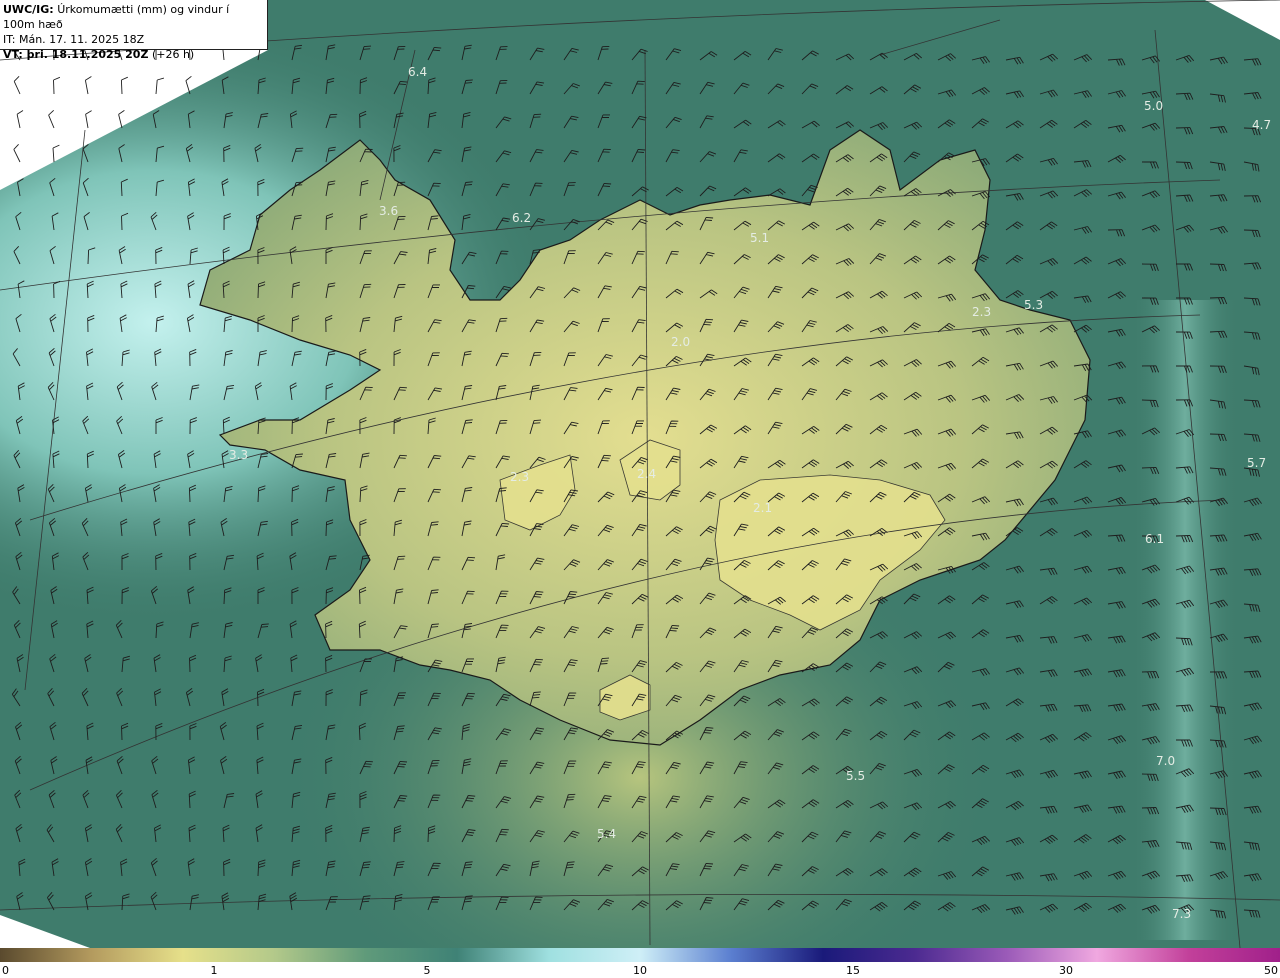 This screenshot has height=978, width=1280. I want to click on colorbar-tick: 5, so click(427, 970).